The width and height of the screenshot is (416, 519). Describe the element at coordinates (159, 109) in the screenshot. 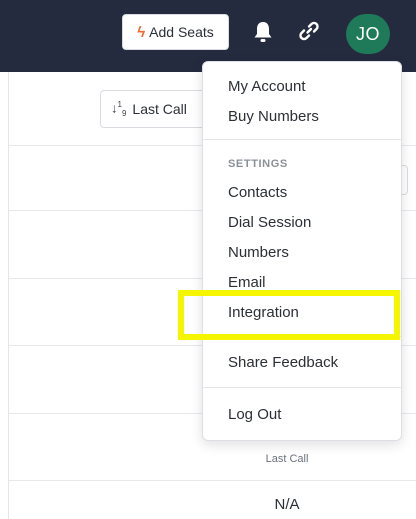

I see `sort-label: Last Call` at that location.